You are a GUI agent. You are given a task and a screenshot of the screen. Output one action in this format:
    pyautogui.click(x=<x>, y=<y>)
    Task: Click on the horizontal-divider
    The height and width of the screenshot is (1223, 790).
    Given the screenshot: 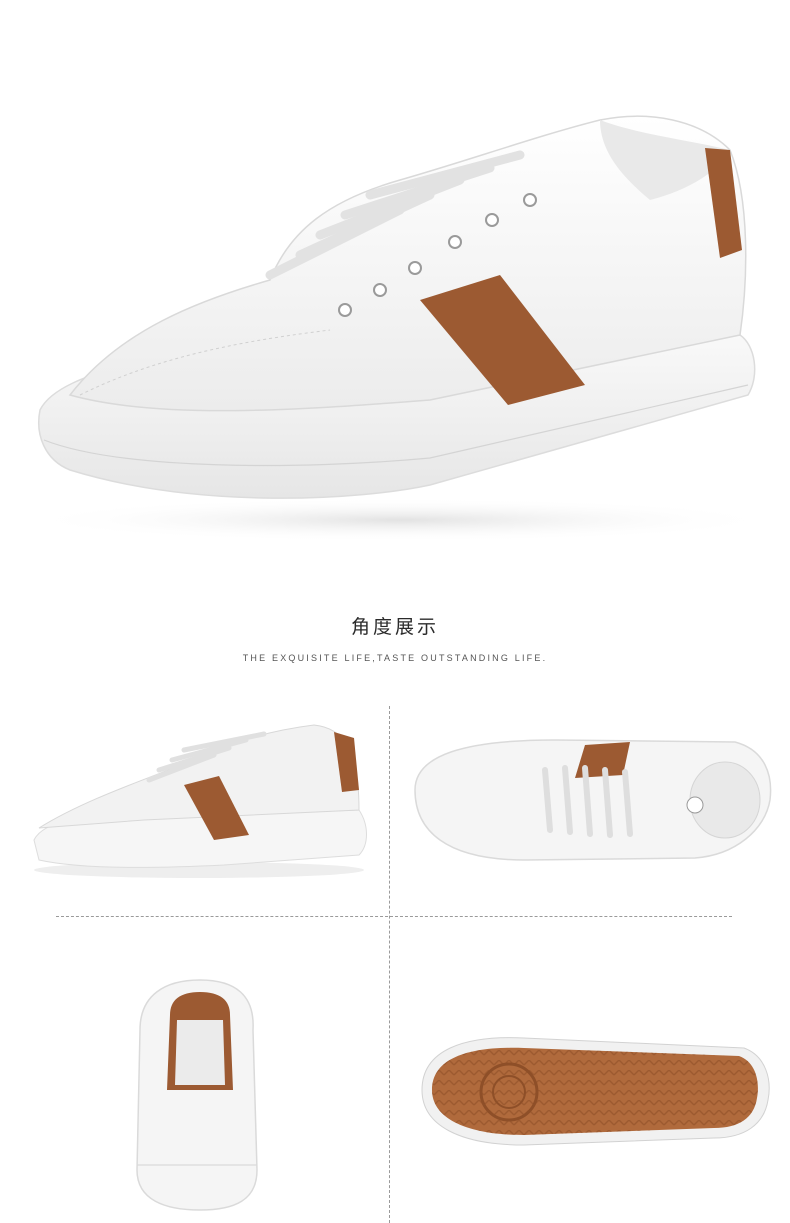 What is the action you would take?
    pyautogui.click(x=394, y=916)
    